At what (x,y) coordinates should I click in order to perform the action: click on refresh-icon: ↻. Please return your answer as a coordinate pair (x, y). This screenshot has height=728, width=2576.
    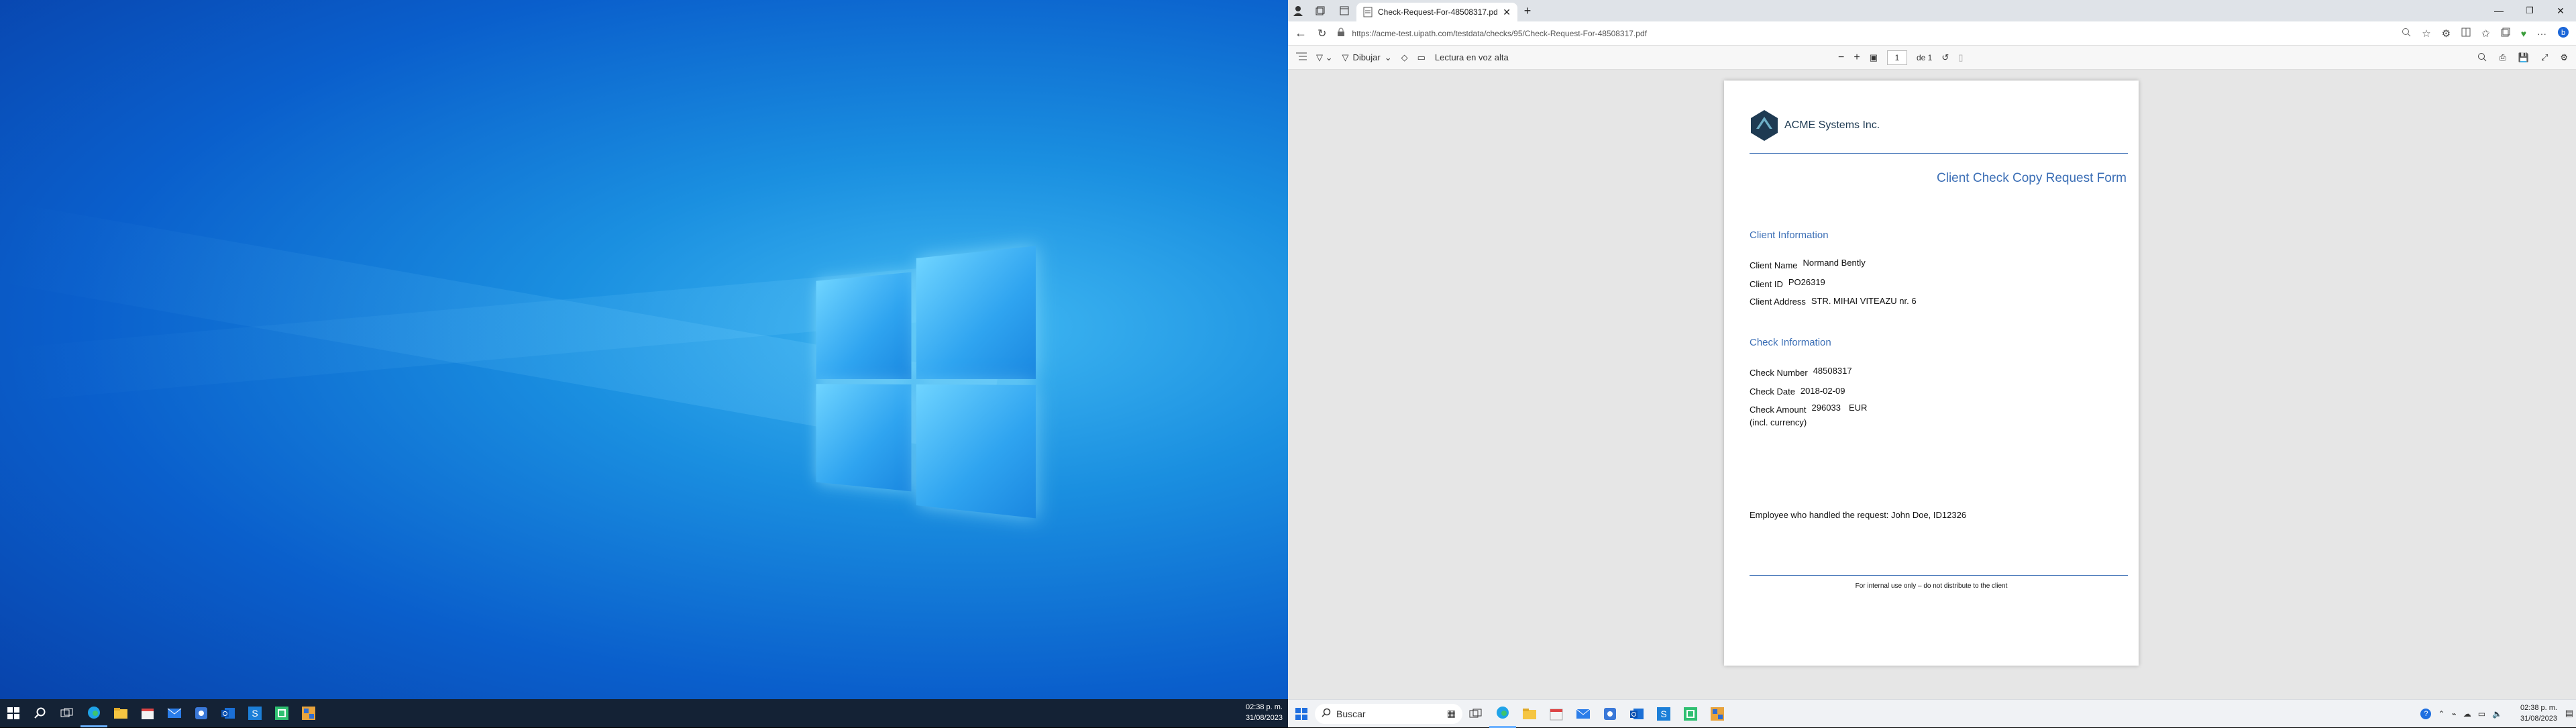
    Looking at the image, I should click on (1322, 33).